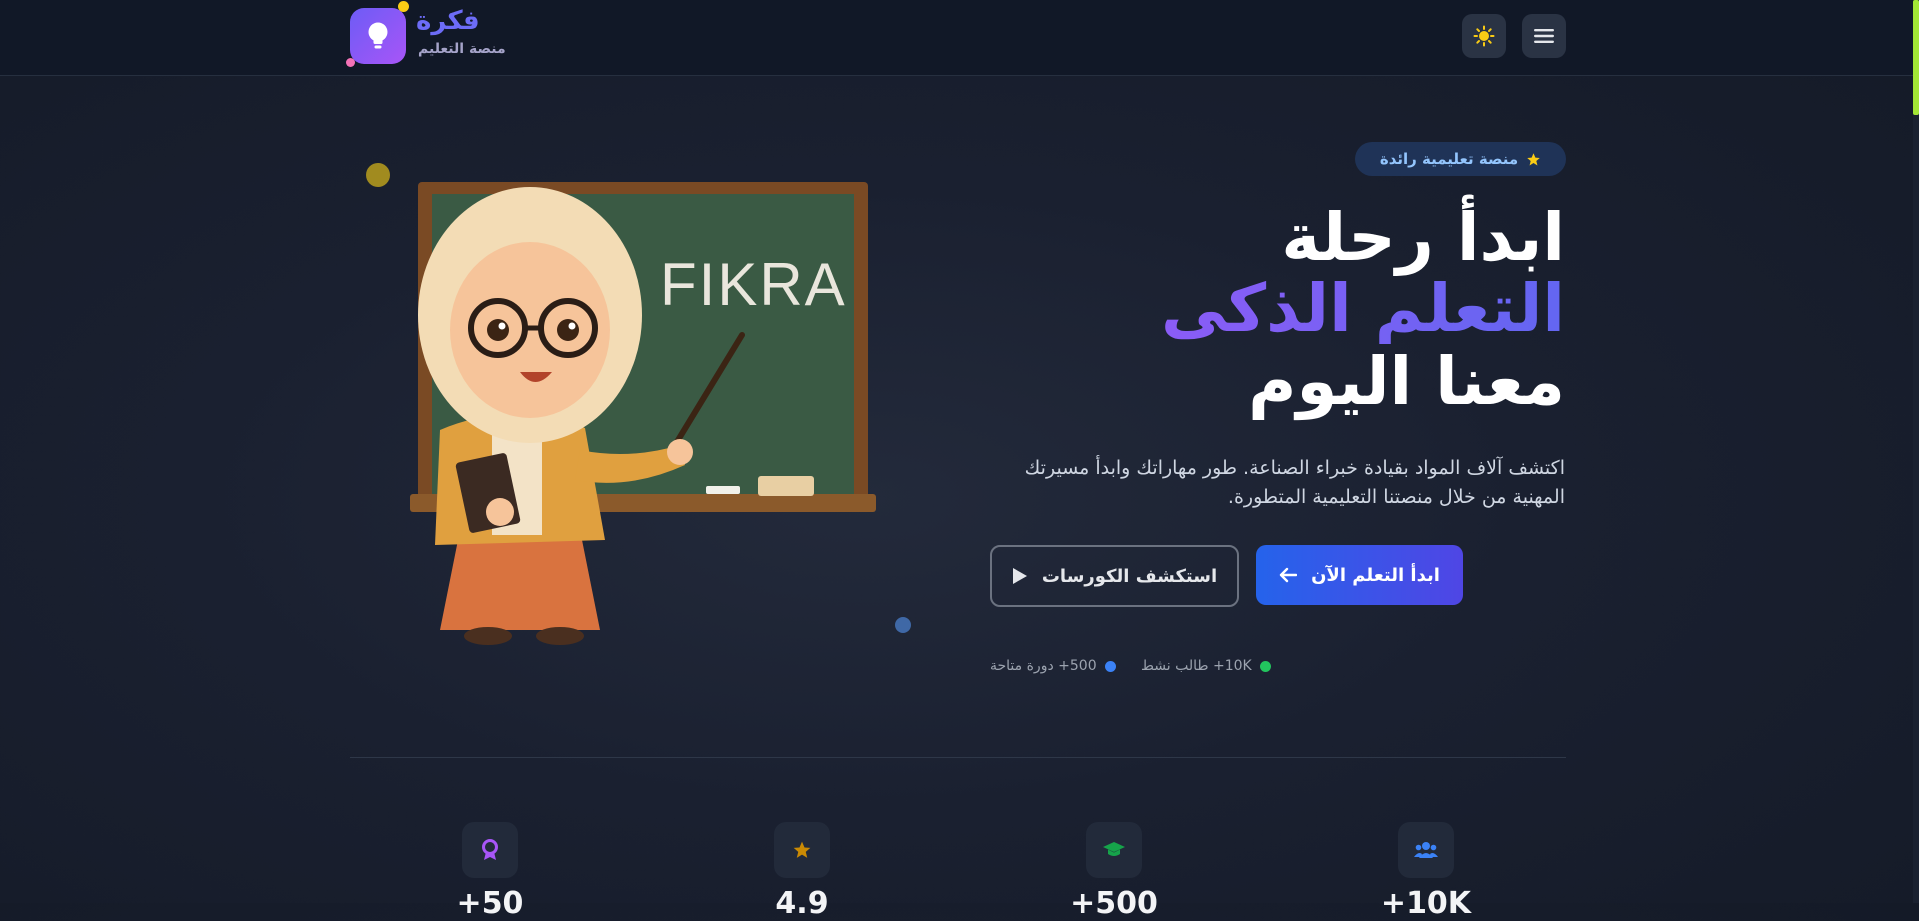  What do you see at coordinates (1043, 666) in the screenshot?
I see `stat-courses-label: 500+ دورة متاحة` at bounding box center [1043, 666].